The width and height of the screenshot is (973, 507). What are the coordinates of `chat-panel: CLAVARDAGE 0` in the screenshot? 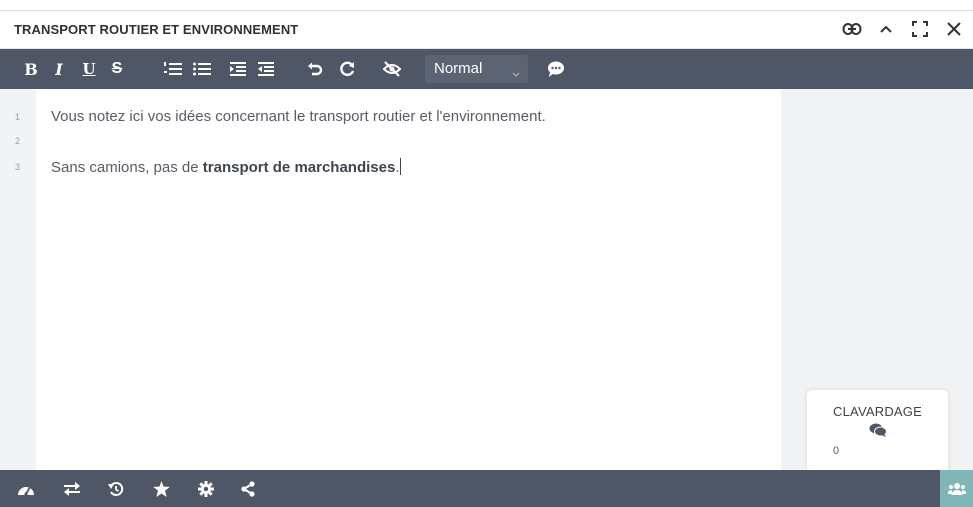 It's located at (877, 429).